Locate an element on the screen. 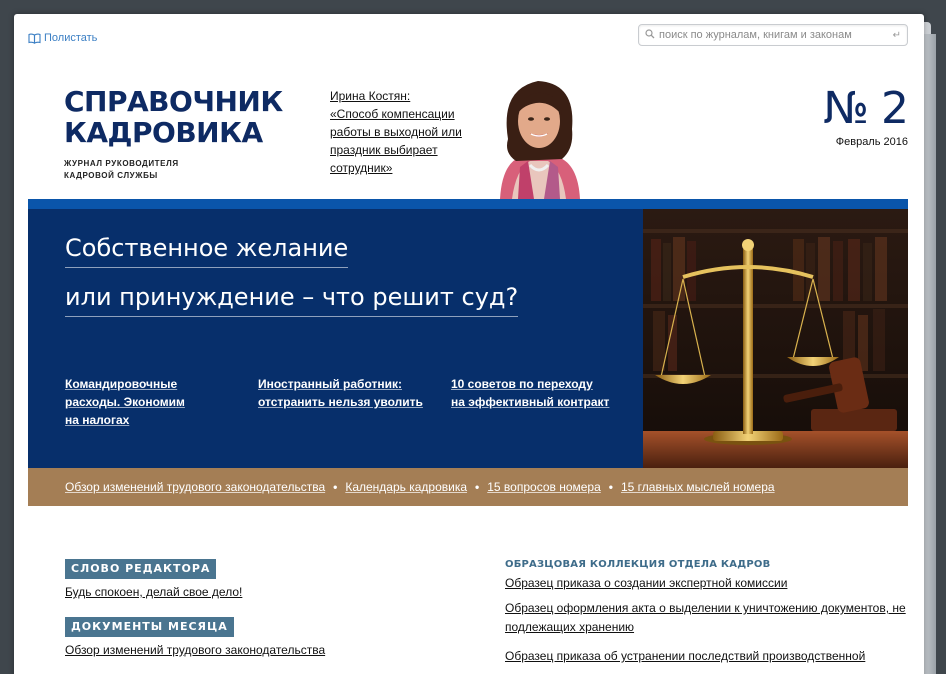 Image resolution: width=946 pixels, height=674 pixels. tanbar-link-thoughts: 15 главных мыслей номера is located at coordinates (698, 487).